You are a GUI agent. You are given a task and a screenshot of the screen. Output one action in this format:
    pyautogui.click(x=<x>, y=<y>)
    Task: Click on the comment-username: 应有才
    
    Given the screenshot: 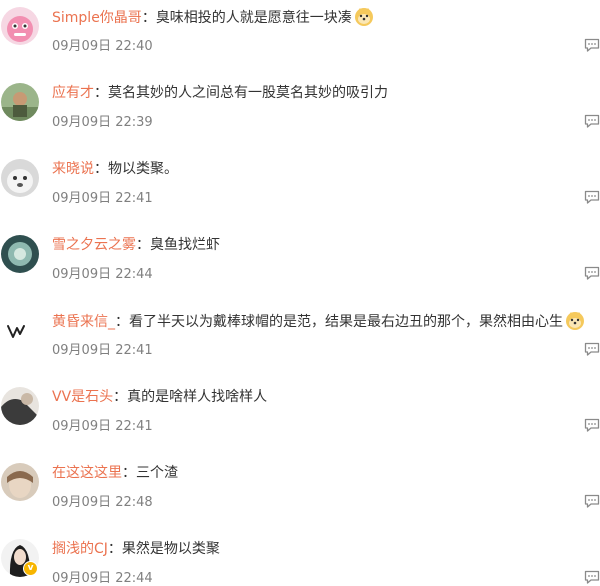 What is the action you would take?
    pyautogui.click(x=73, y=93)
    